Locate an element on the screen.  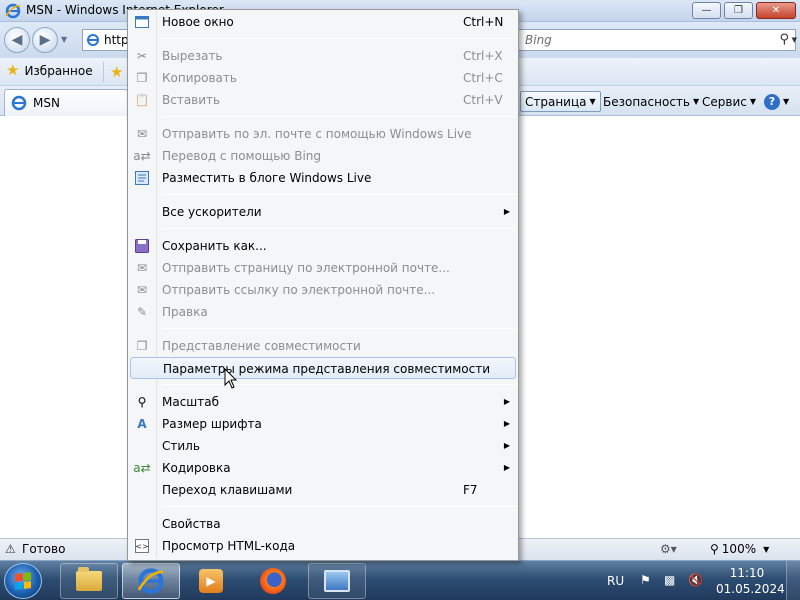
taskbar-internet-explorer is located at coordinates (151, 581).